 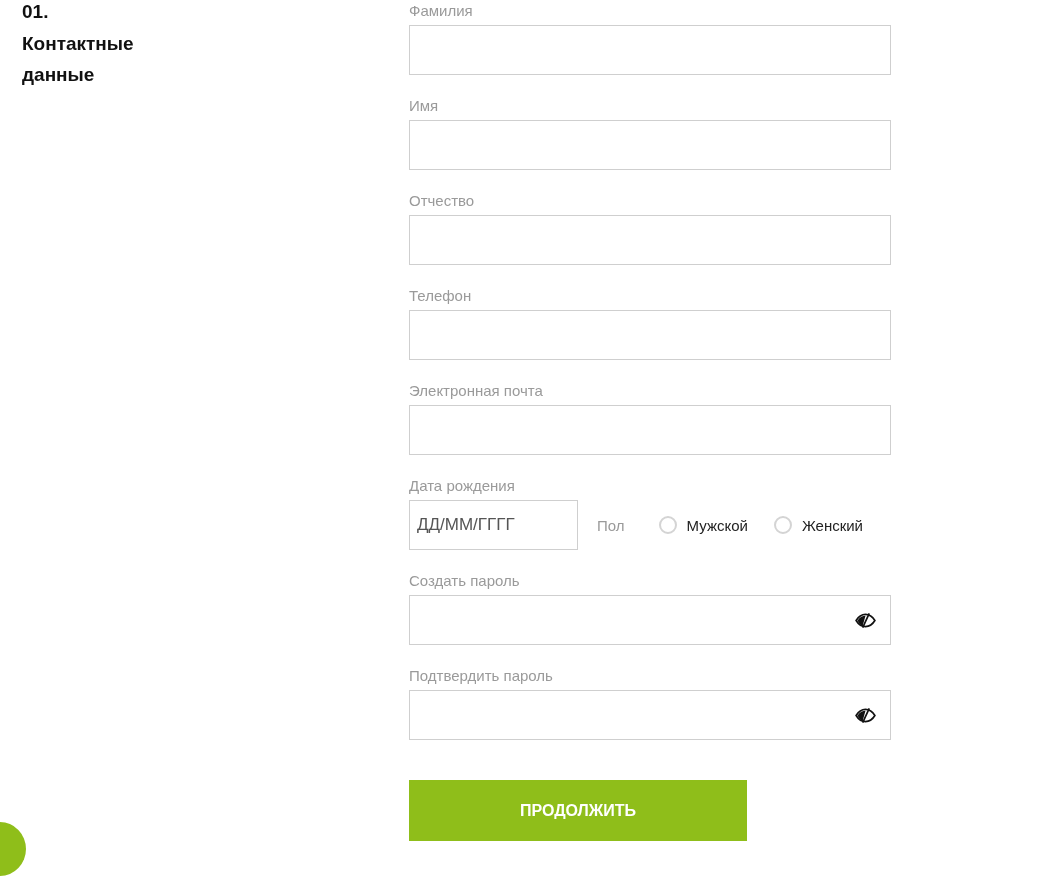 I want to click on field-label: Создать пароль, so click(x=465, y=581).